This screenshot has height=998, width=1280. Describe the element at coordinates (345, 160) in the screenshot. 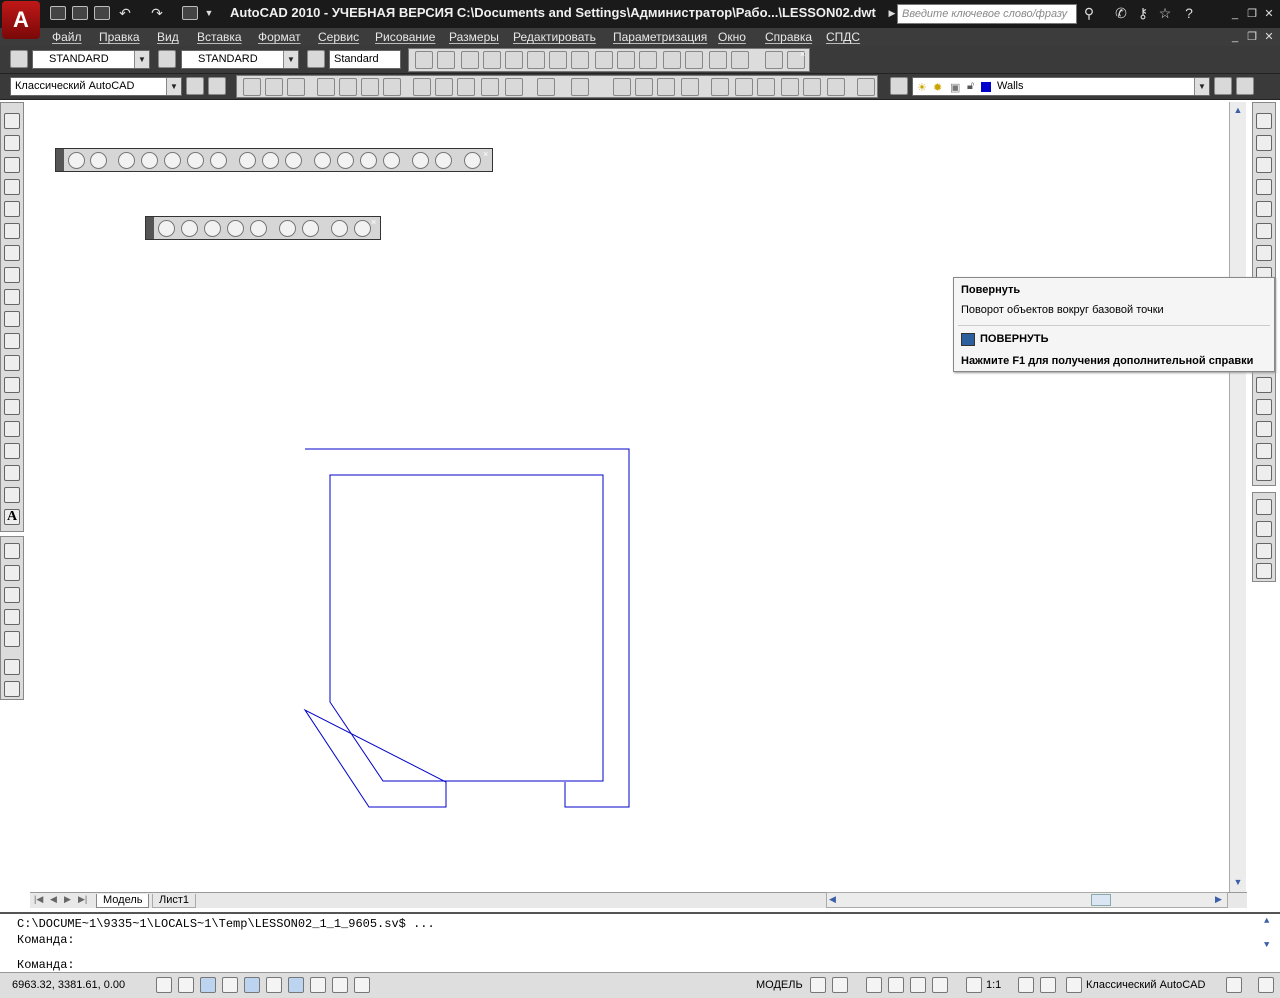

I see `snap-parallel-icon` at that location.